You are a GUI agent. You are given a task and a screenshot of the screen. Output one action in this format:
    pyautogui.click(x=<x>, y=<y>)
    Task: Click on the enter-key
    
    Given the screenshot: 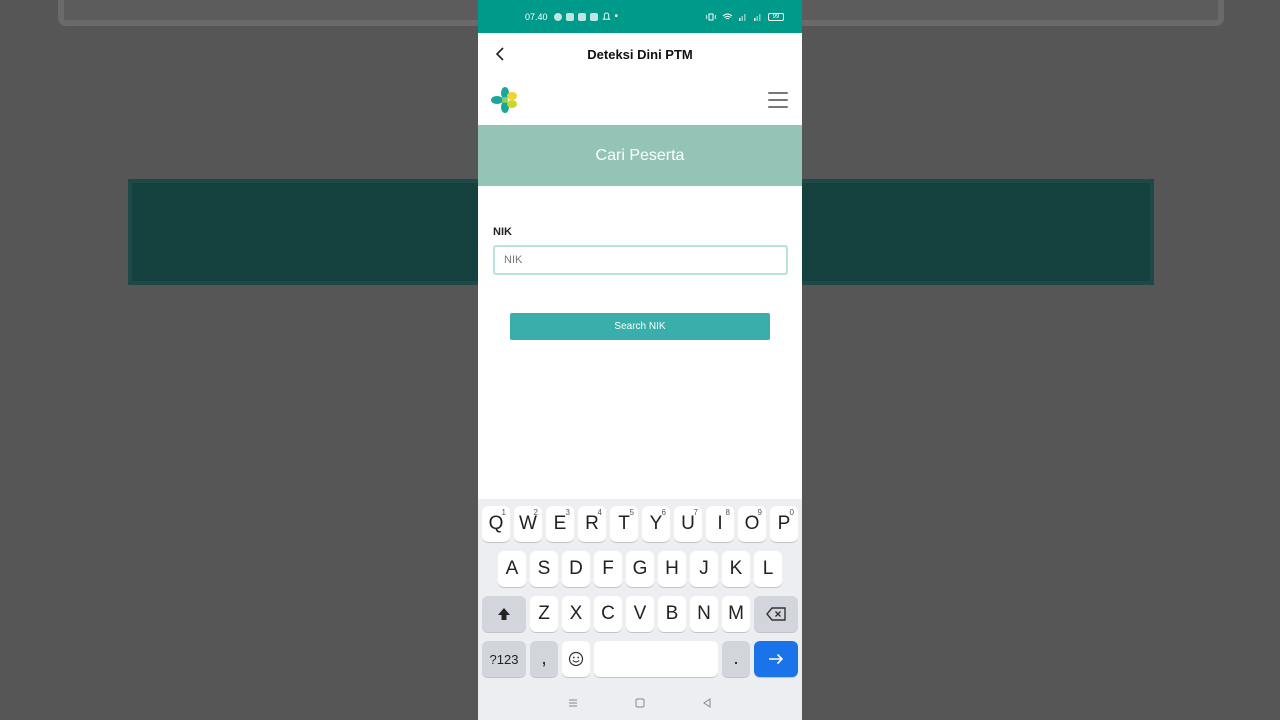 What is the action you would take?
    pyautogui.click(x=776, y=659)
    